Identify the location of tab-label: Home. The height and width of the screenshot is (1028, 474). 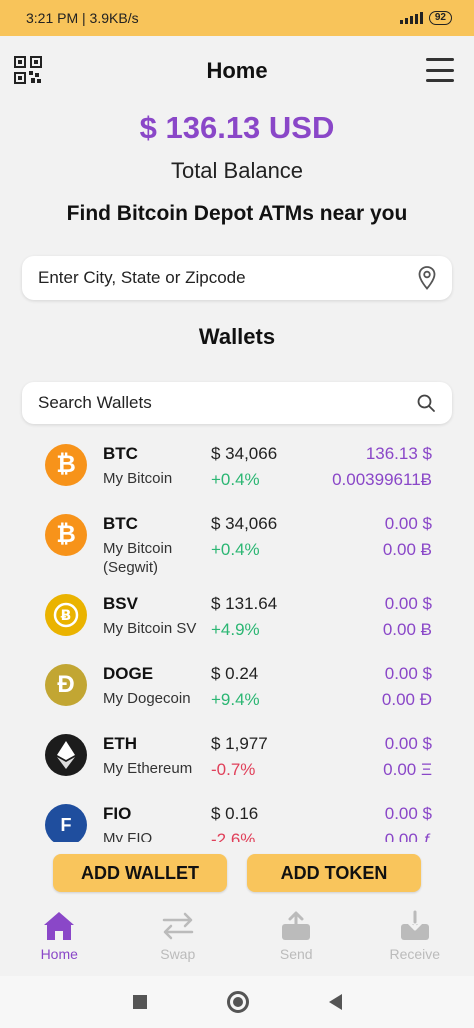
(59, 954).